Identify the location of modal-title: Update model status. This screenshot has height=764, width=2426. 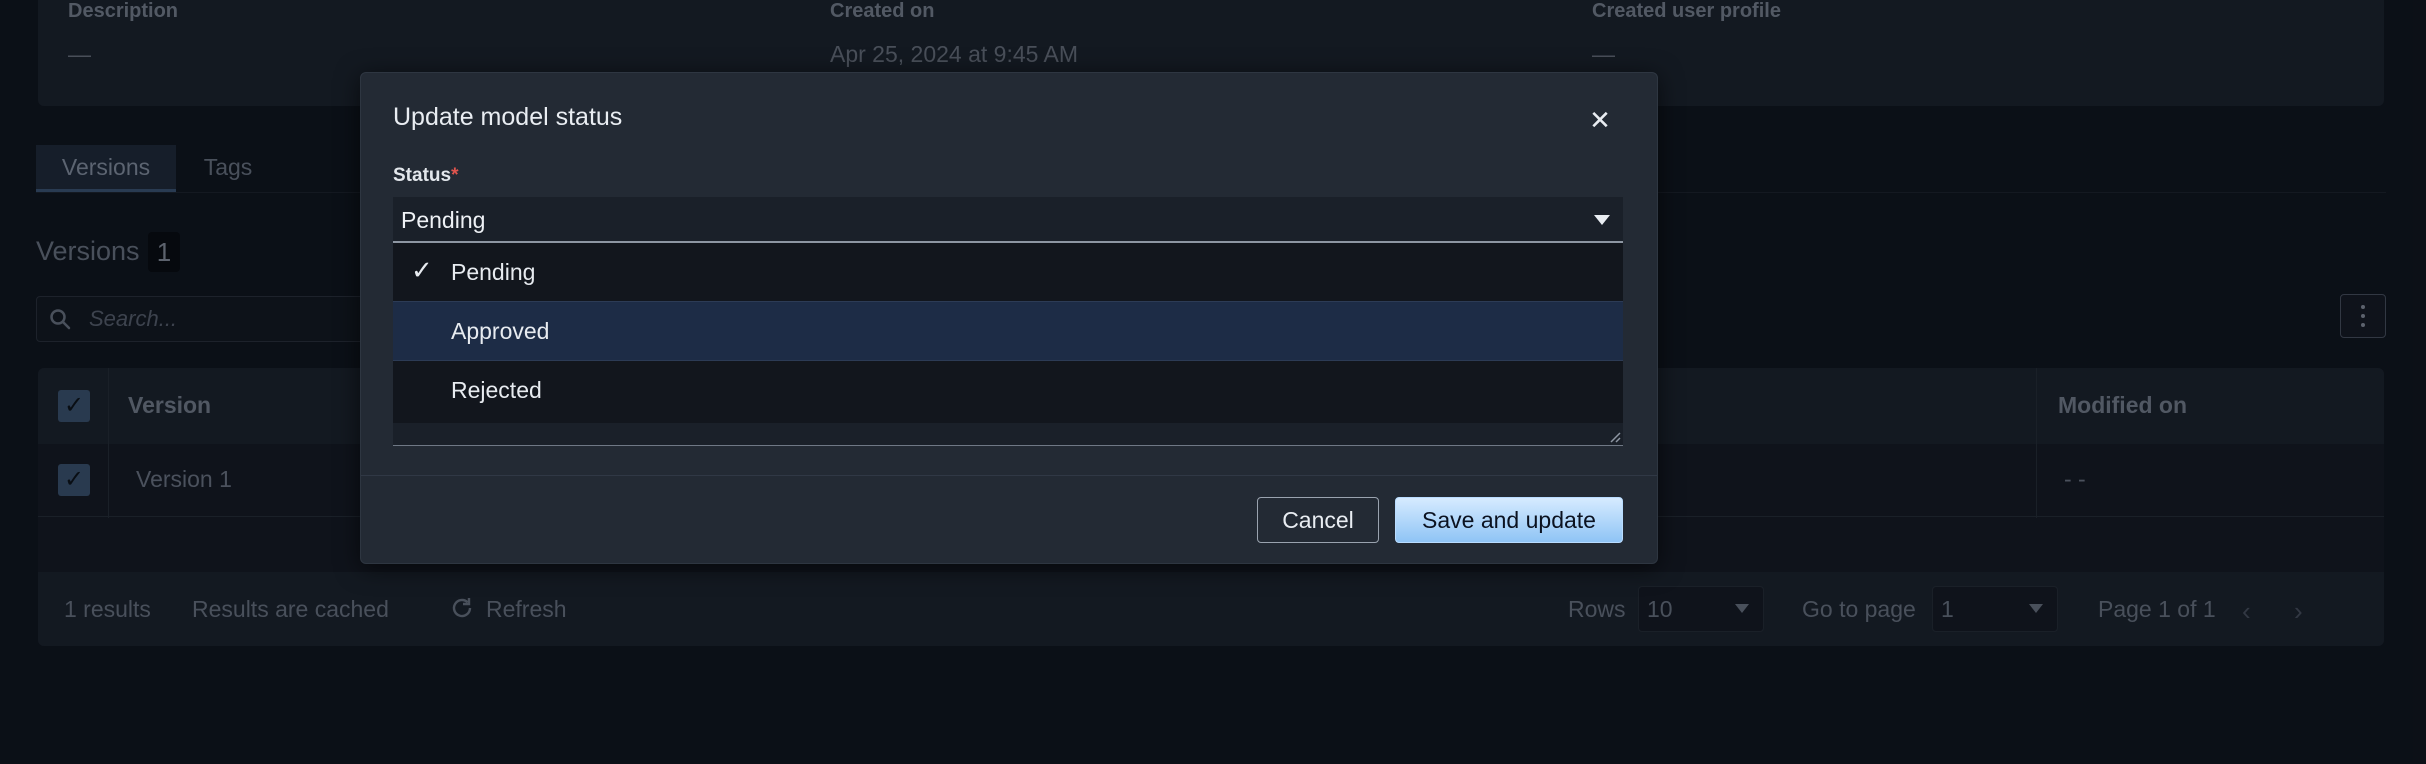
(508, 117).